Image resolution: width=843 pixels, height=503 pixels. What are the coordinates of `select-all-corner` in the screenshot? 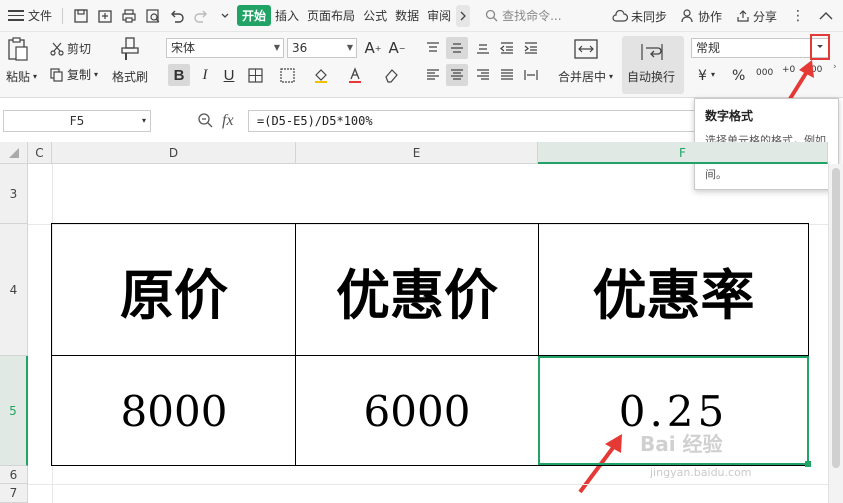 It's located at (14, 153).